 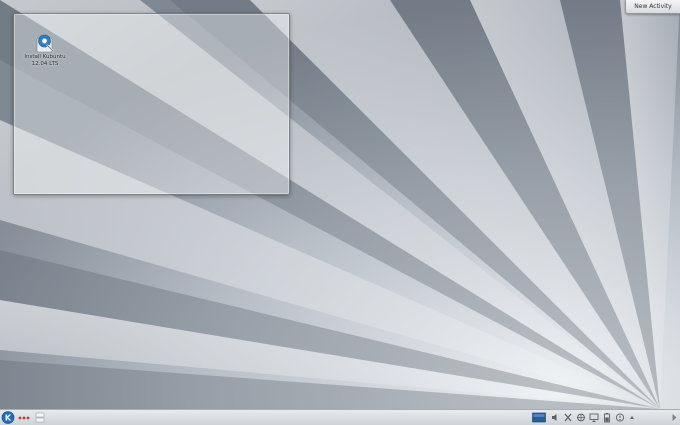 What do you see at coordinates (45, 43) in the screenshot?
I see `installer-icon` at bounding box center [45, 43].